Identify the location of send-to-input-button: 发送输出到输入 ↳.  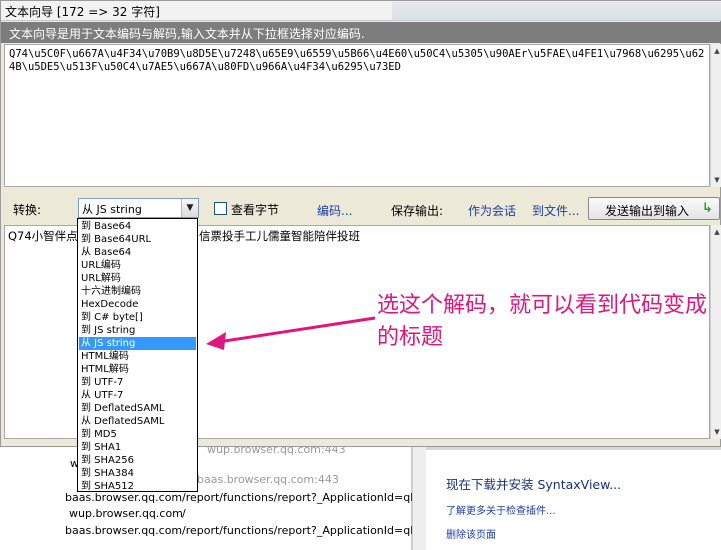
(654, 208).